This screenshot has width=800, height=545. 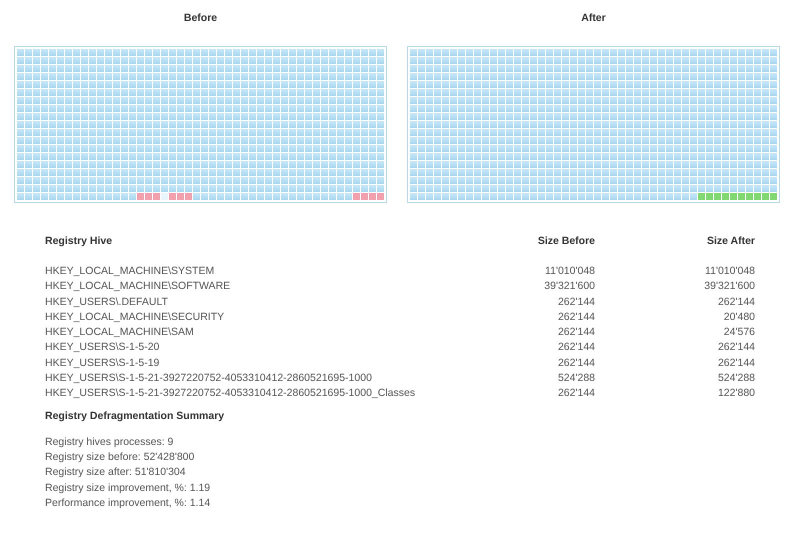 I want to click on table-cell-text: HKEY_USERS\S-1-5-21-3927220752-4053310412-2860521695-1000, so click(x=209, y=378).